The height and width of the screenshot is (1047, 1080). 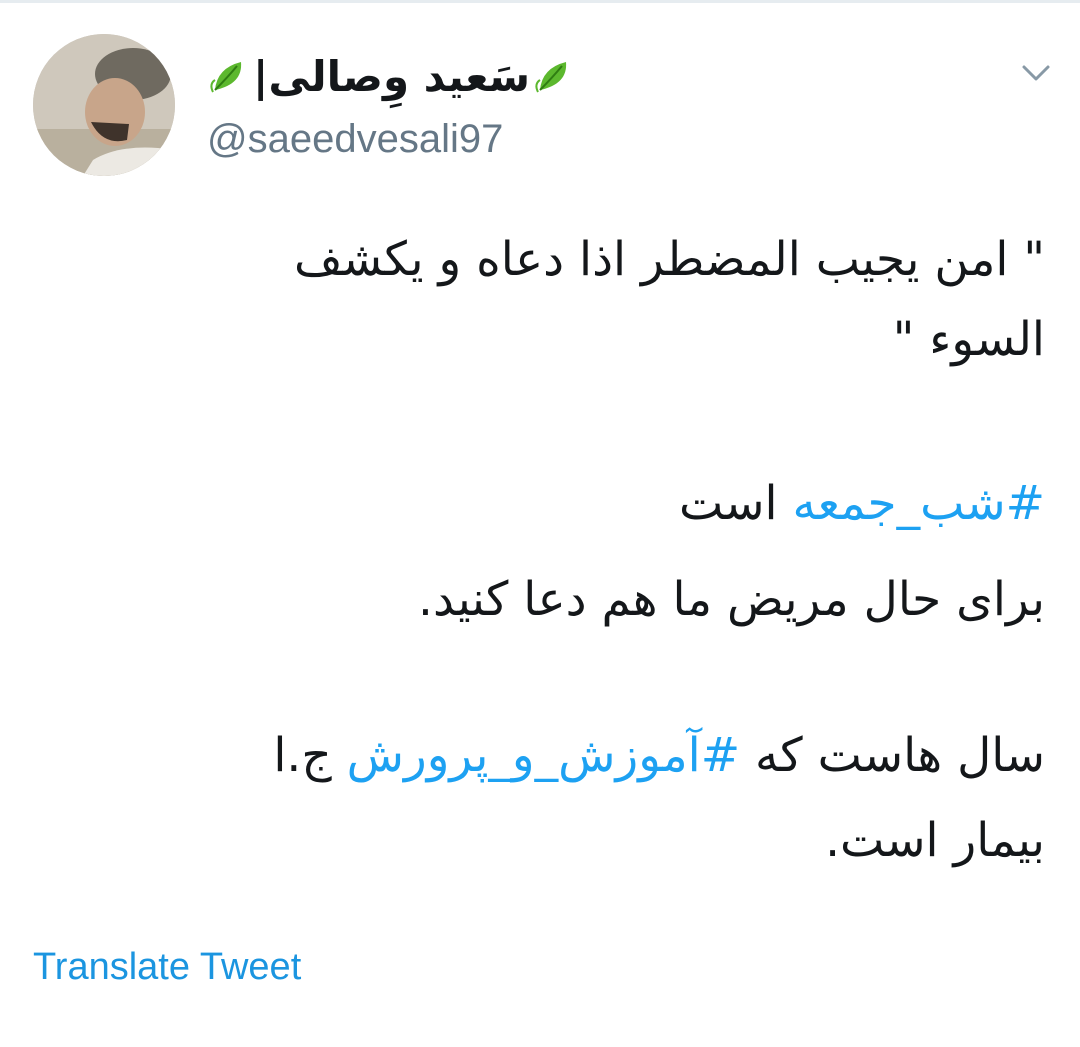 I want to click on hashtag-link: #آموزش_و_پرورش, so click(x=543, y=755).